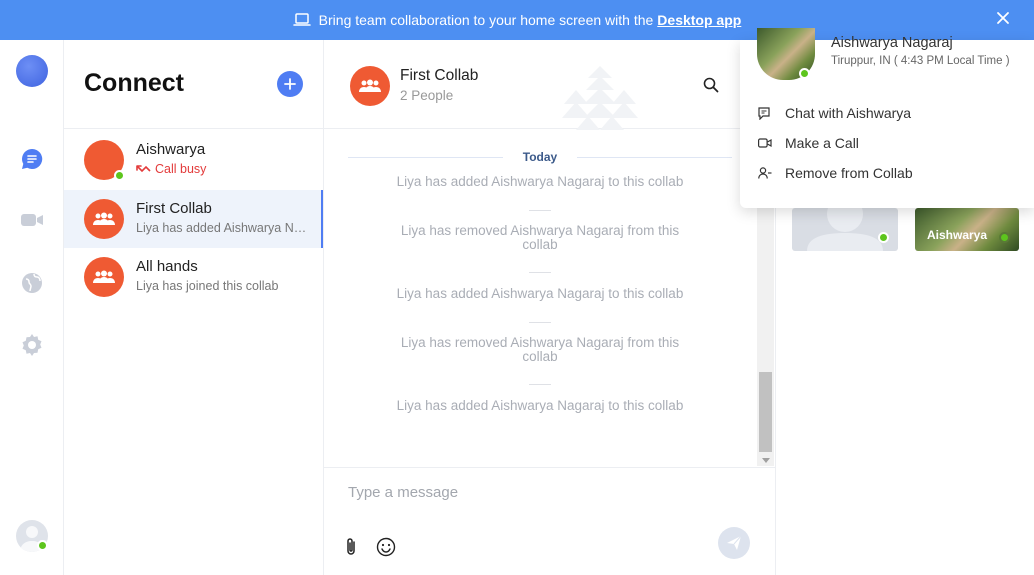 This screenshot has height=575, width=1034. What do you see at coordinates (426, 95) in the screenshot?
I see `member-count: 2 People` at bounding box center [426, 95].